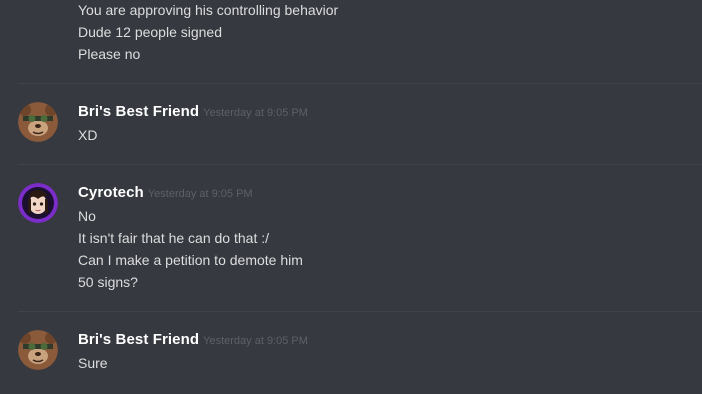  I want to click on message-line: Can I make a petition to demote him, so click(380, 260).